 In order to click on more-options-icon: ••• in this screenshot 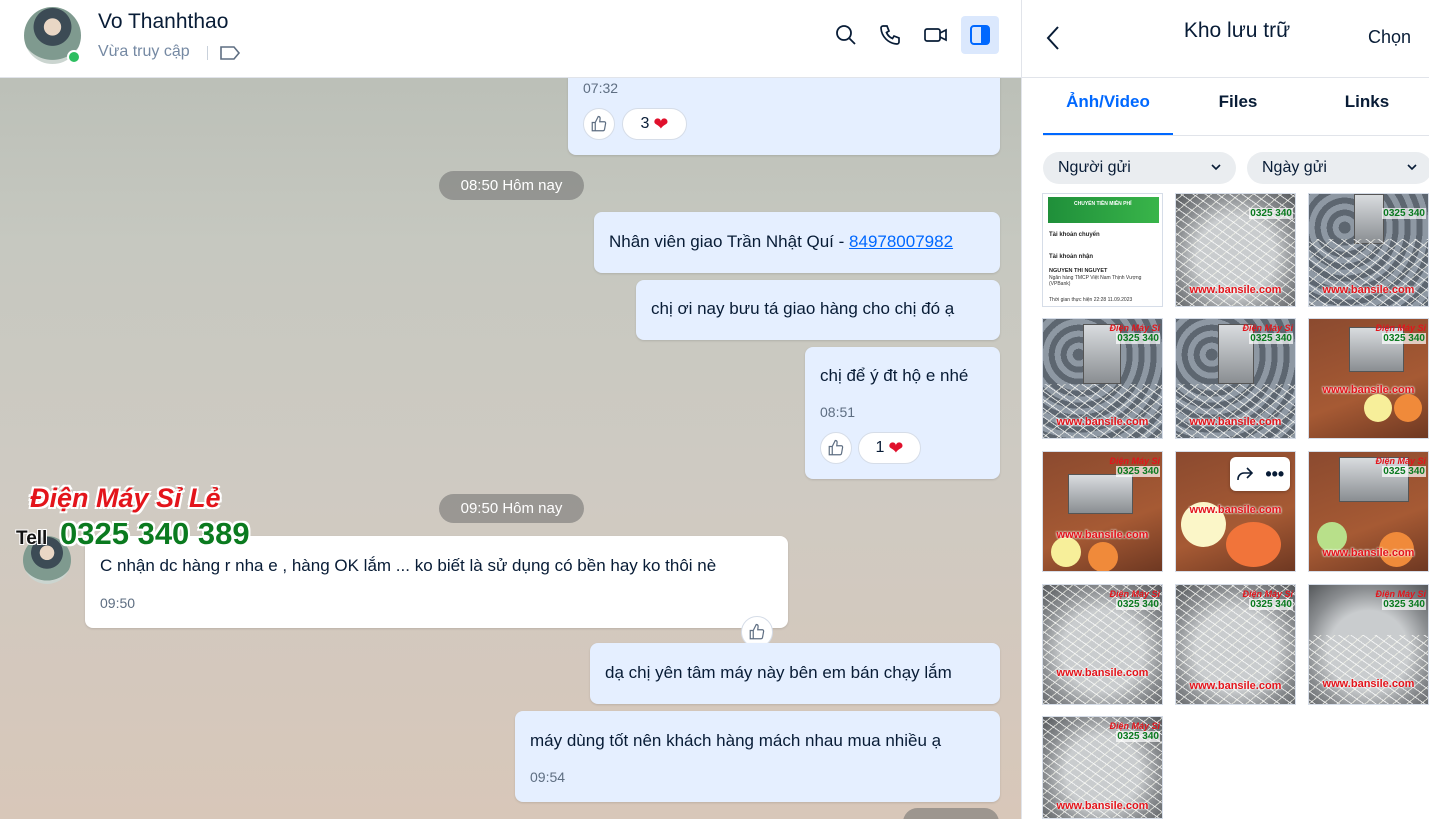, I will do `click(1274, 474)`.